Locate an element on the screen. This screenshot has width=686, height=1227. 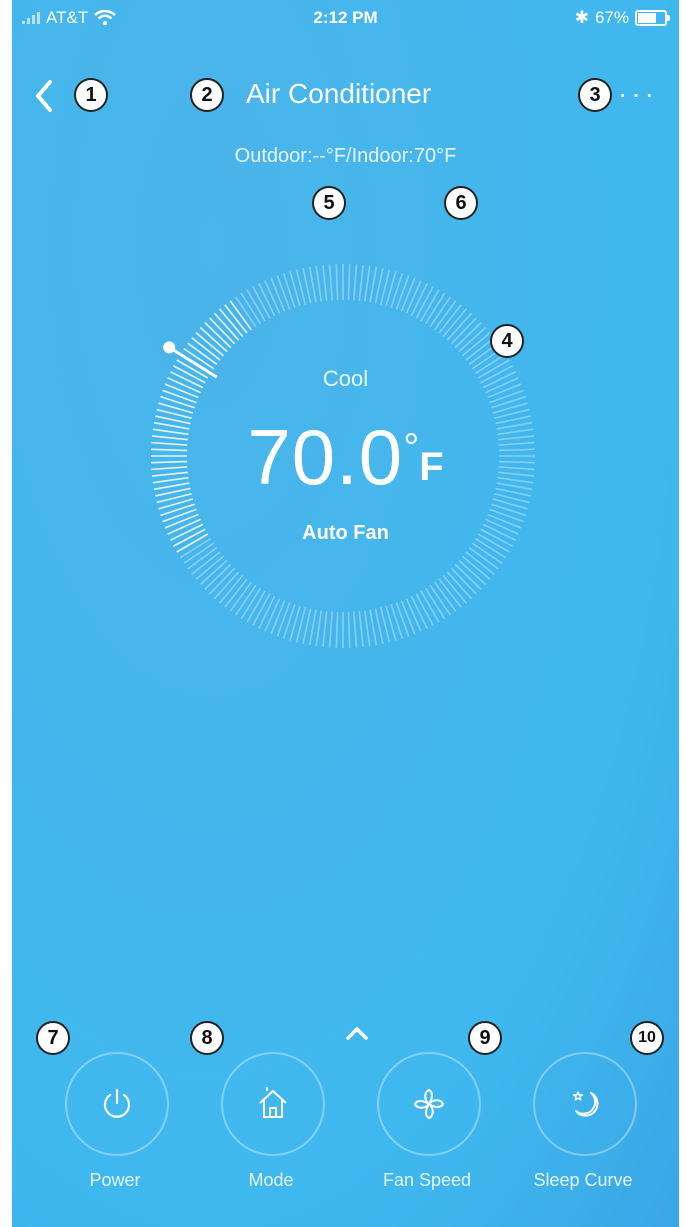
home-icon is located at coordinates (273, 1102).